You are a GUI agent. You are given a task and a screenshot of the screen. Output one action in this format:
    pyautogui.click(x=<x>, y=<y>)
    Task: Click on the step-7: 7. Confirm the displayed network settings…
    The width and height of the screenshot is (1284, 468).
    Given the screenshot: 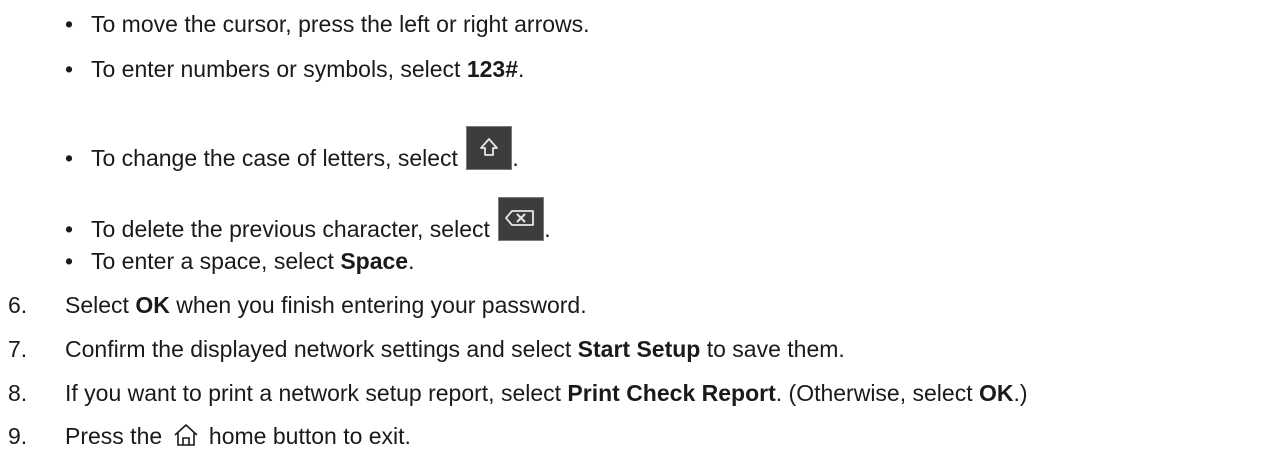 What is the action you would take?
    pyautogui.click(x=426, y=349)
    